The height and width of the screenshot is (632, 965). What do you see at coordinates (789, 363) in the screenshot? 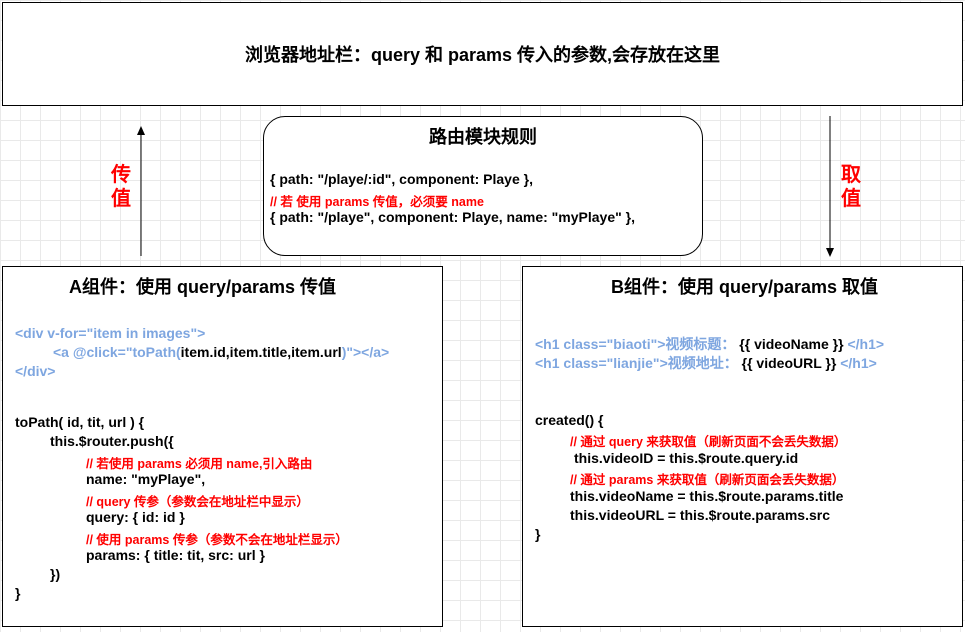
I see `h1-url-value: {{ videoURL }}` at bounding box center [789, 363].